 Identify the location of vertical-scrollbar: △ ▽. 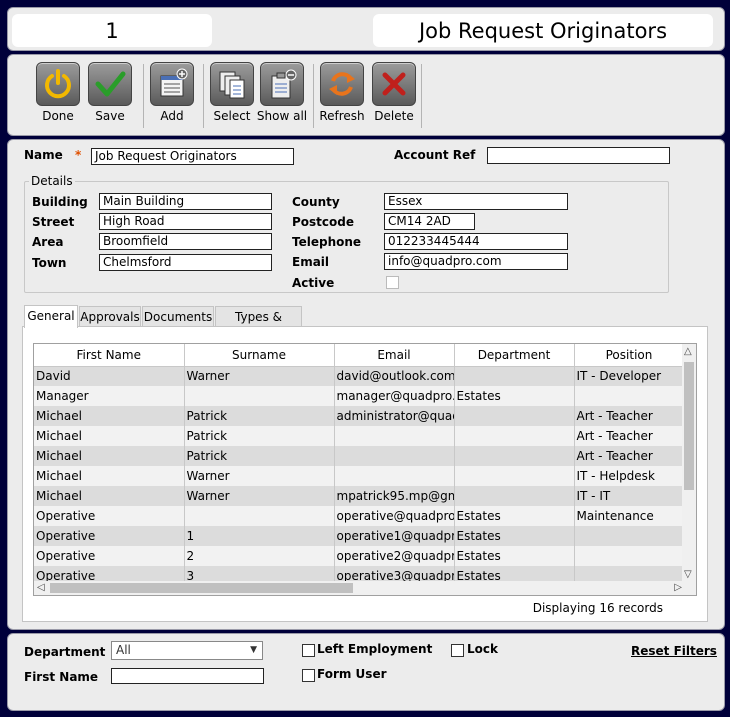
(689, 463).